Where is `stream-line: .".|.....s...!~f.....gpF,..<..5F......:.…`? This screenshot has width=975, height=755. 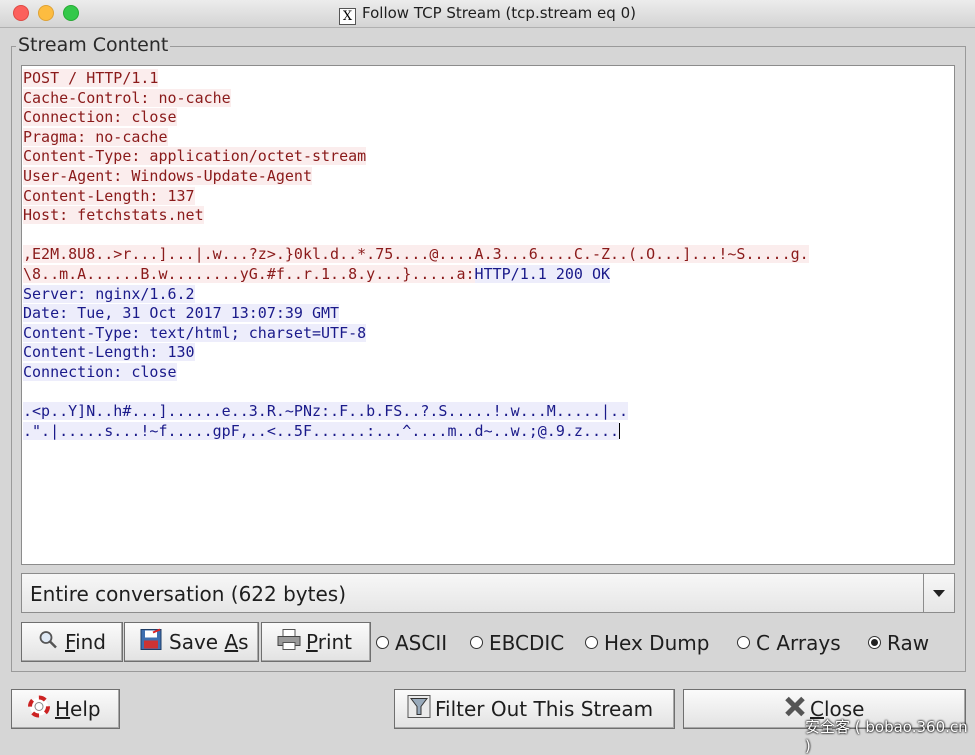
stream-line: .".|.....s...!~f.....gpF,..<..5F......:.… is located at coordinates (416, 431).